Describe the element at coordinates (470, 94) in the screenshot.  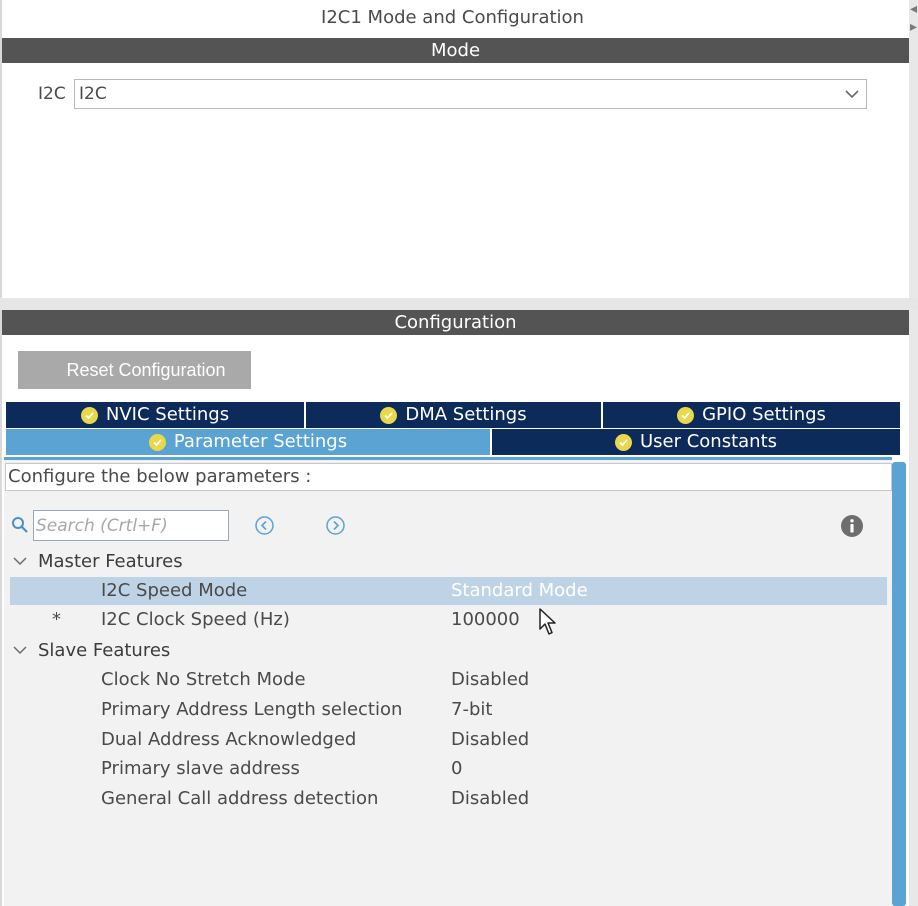
I see `i2c-mode-select: I2C` at that location.